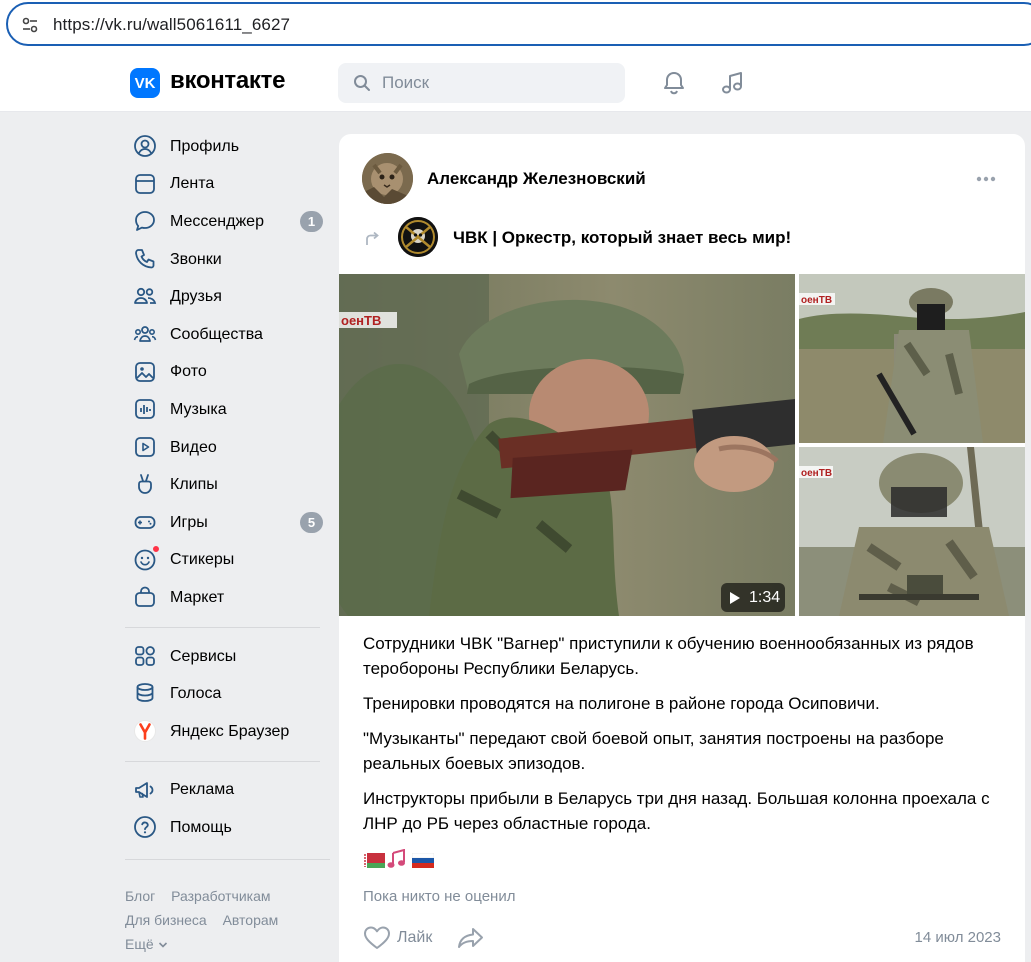  I want to click on sidebar-item-stickers: Стикеры, so click(230, 561).